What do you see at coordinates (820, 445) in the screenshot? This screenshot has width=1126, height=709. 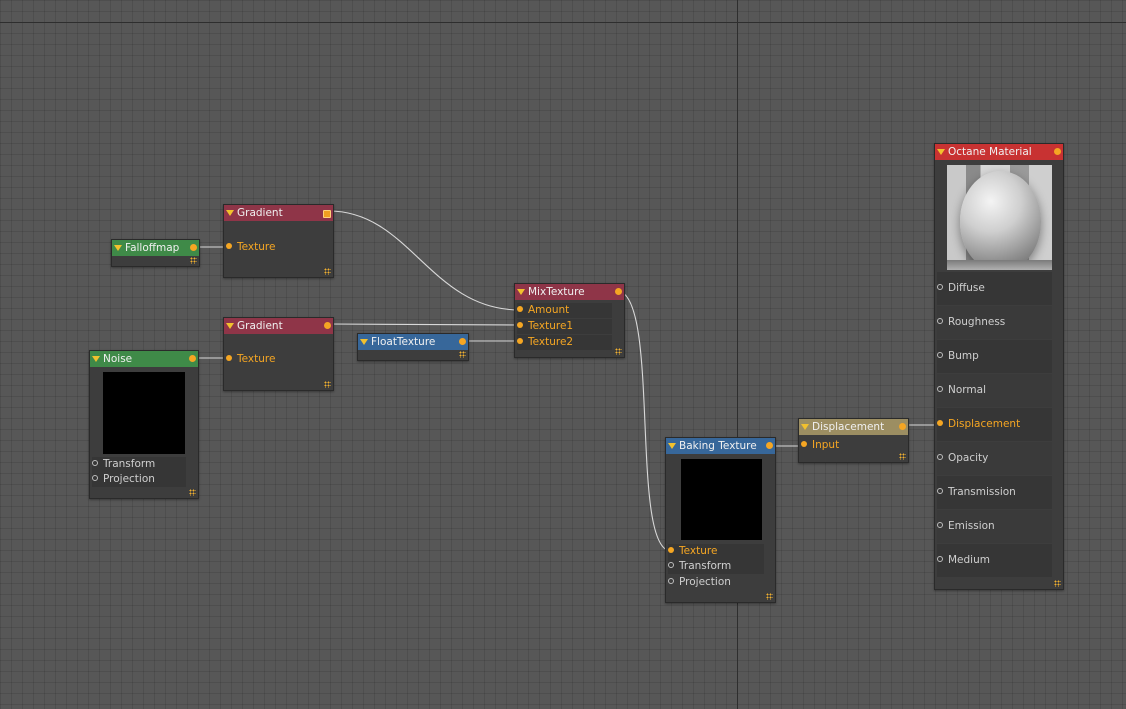 I see `input-input: Input` at bounding box center [820, 445].